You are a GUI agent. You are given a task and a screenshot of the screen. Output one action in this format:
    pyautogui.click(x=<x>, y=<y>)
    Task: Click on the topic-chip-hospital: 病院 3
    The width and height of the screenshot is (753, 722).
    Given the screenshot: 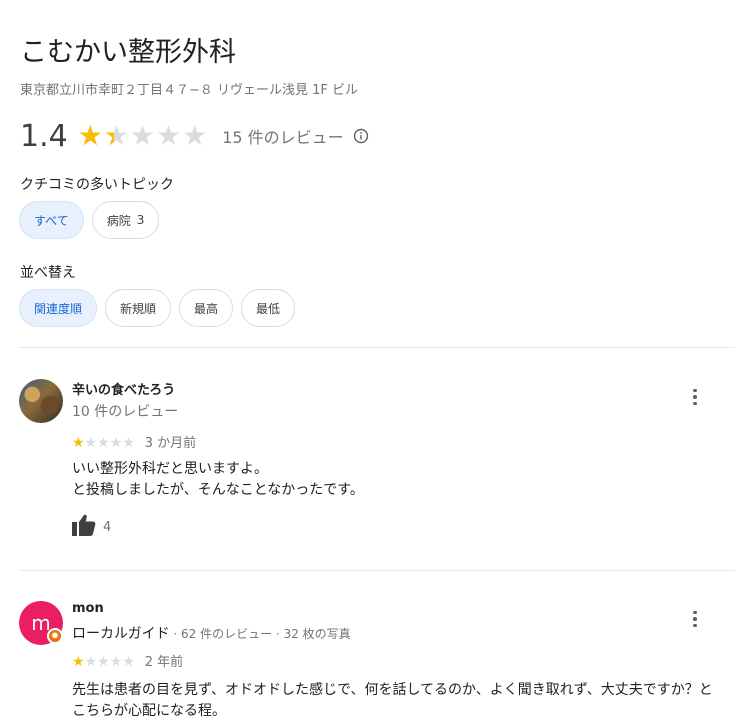 What is the action you would take?
    pyautogui.click(x=125, y=220)
    